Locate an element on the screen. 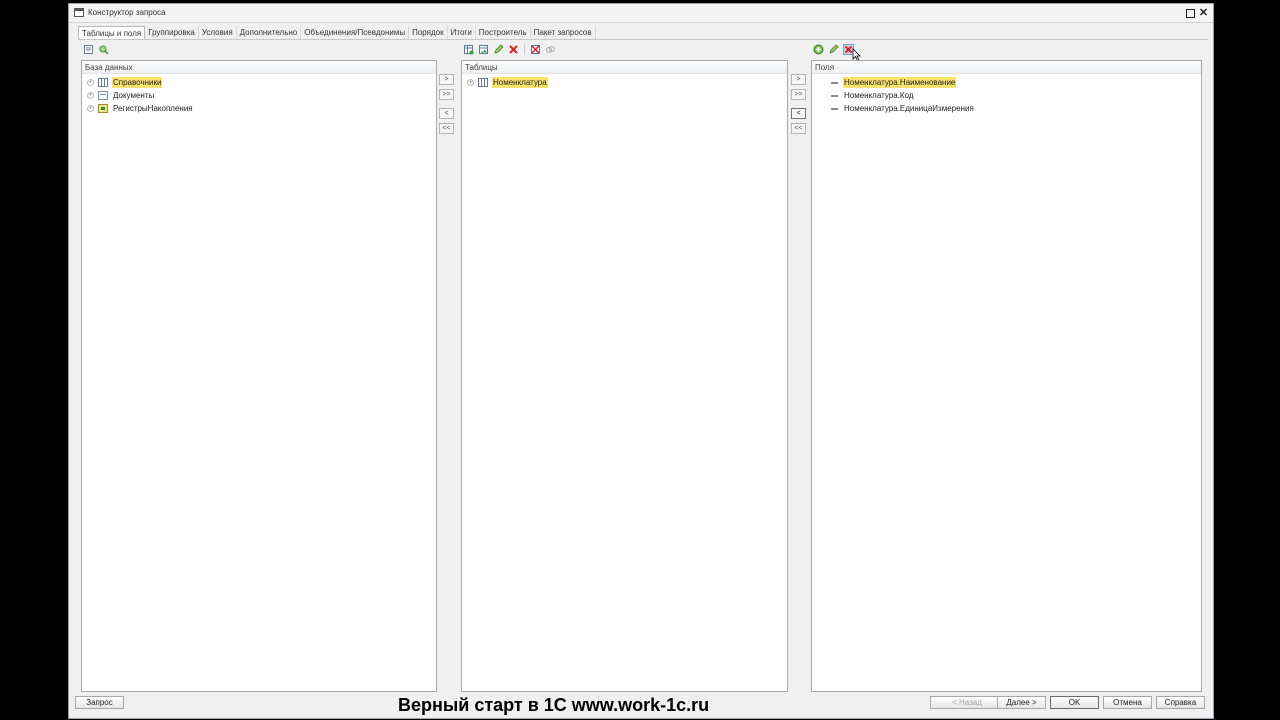 This screenshot has height=720, width=1280. tab-tables-and-fields: Таблицы и поля is located at coordinates (112, 33).